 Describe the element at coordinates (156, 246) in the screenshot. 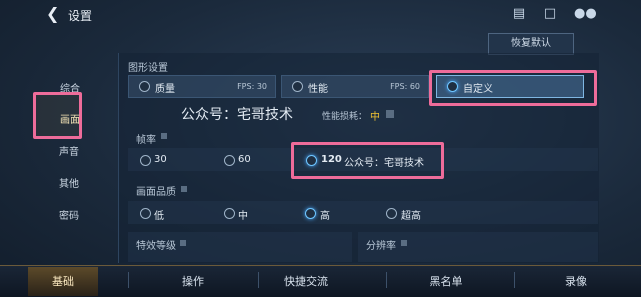

I see `effects-label: 特效等级` at that location.